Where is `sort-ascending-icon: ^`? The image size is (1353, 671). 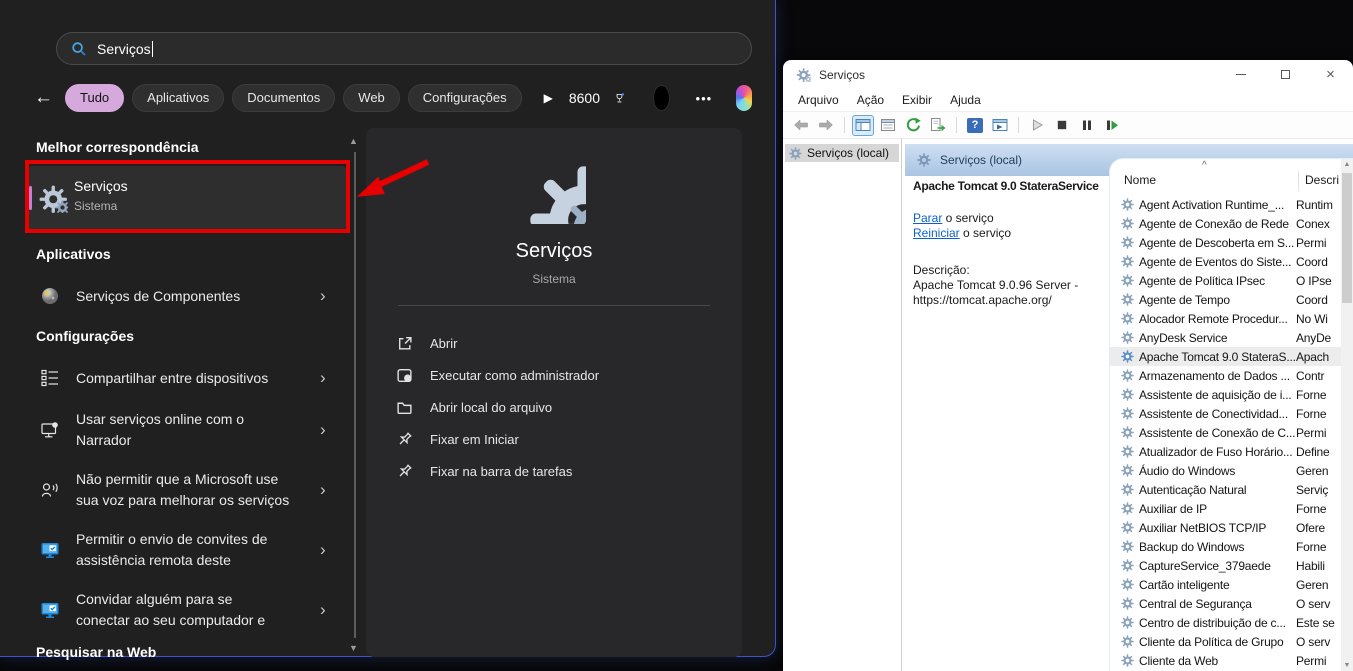
sort-ascending-icon: ^ is located at coordinates (1204, 165).